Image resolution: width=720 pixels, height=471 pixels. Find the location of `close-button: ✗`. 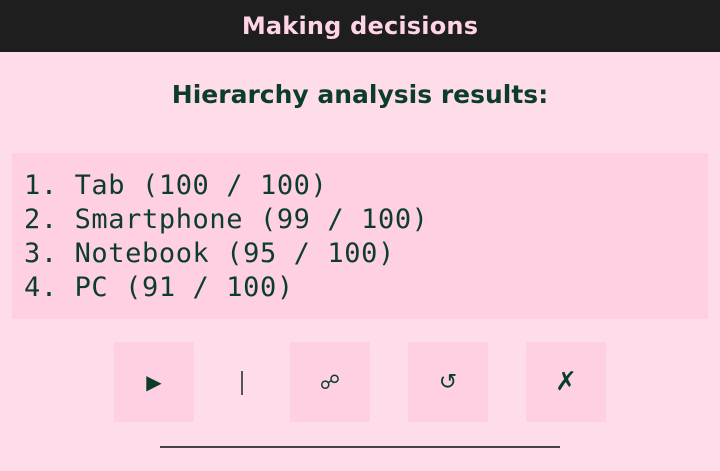

close-button: ✗ is located at coordinates (566, 382).